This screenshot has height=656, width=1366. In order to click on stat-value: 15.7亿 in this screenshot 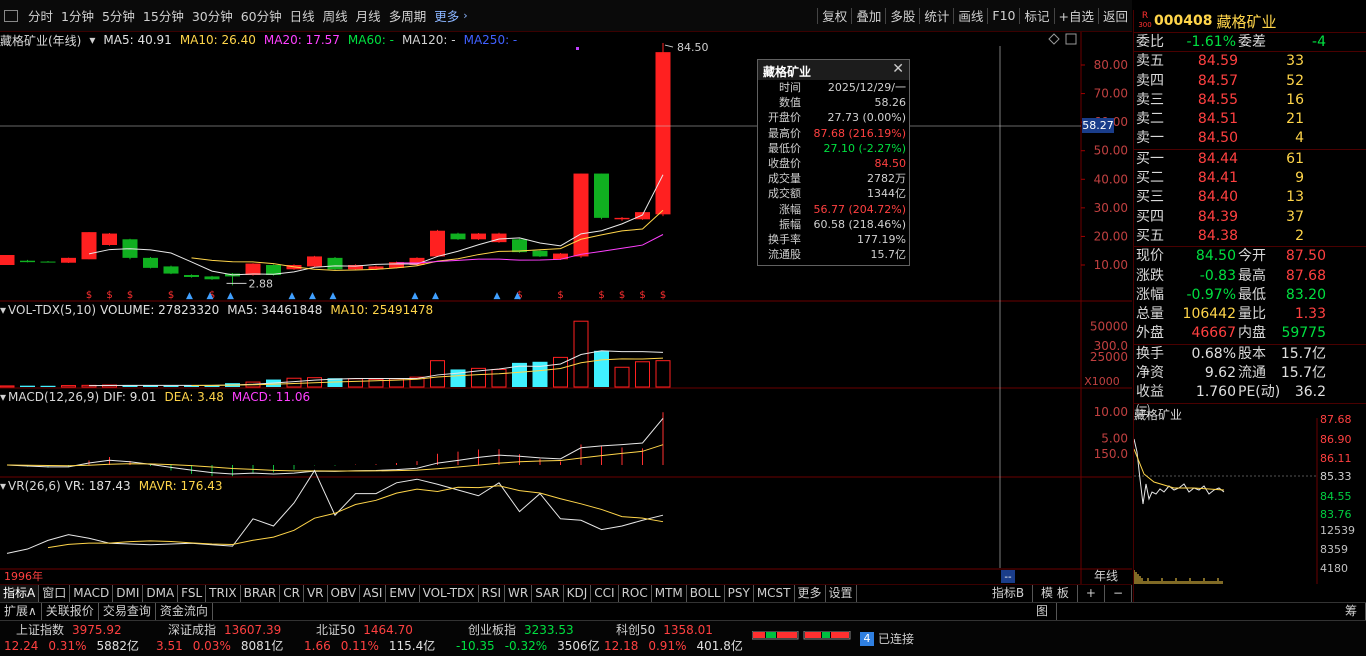, I will do `click(1303, 373)`.